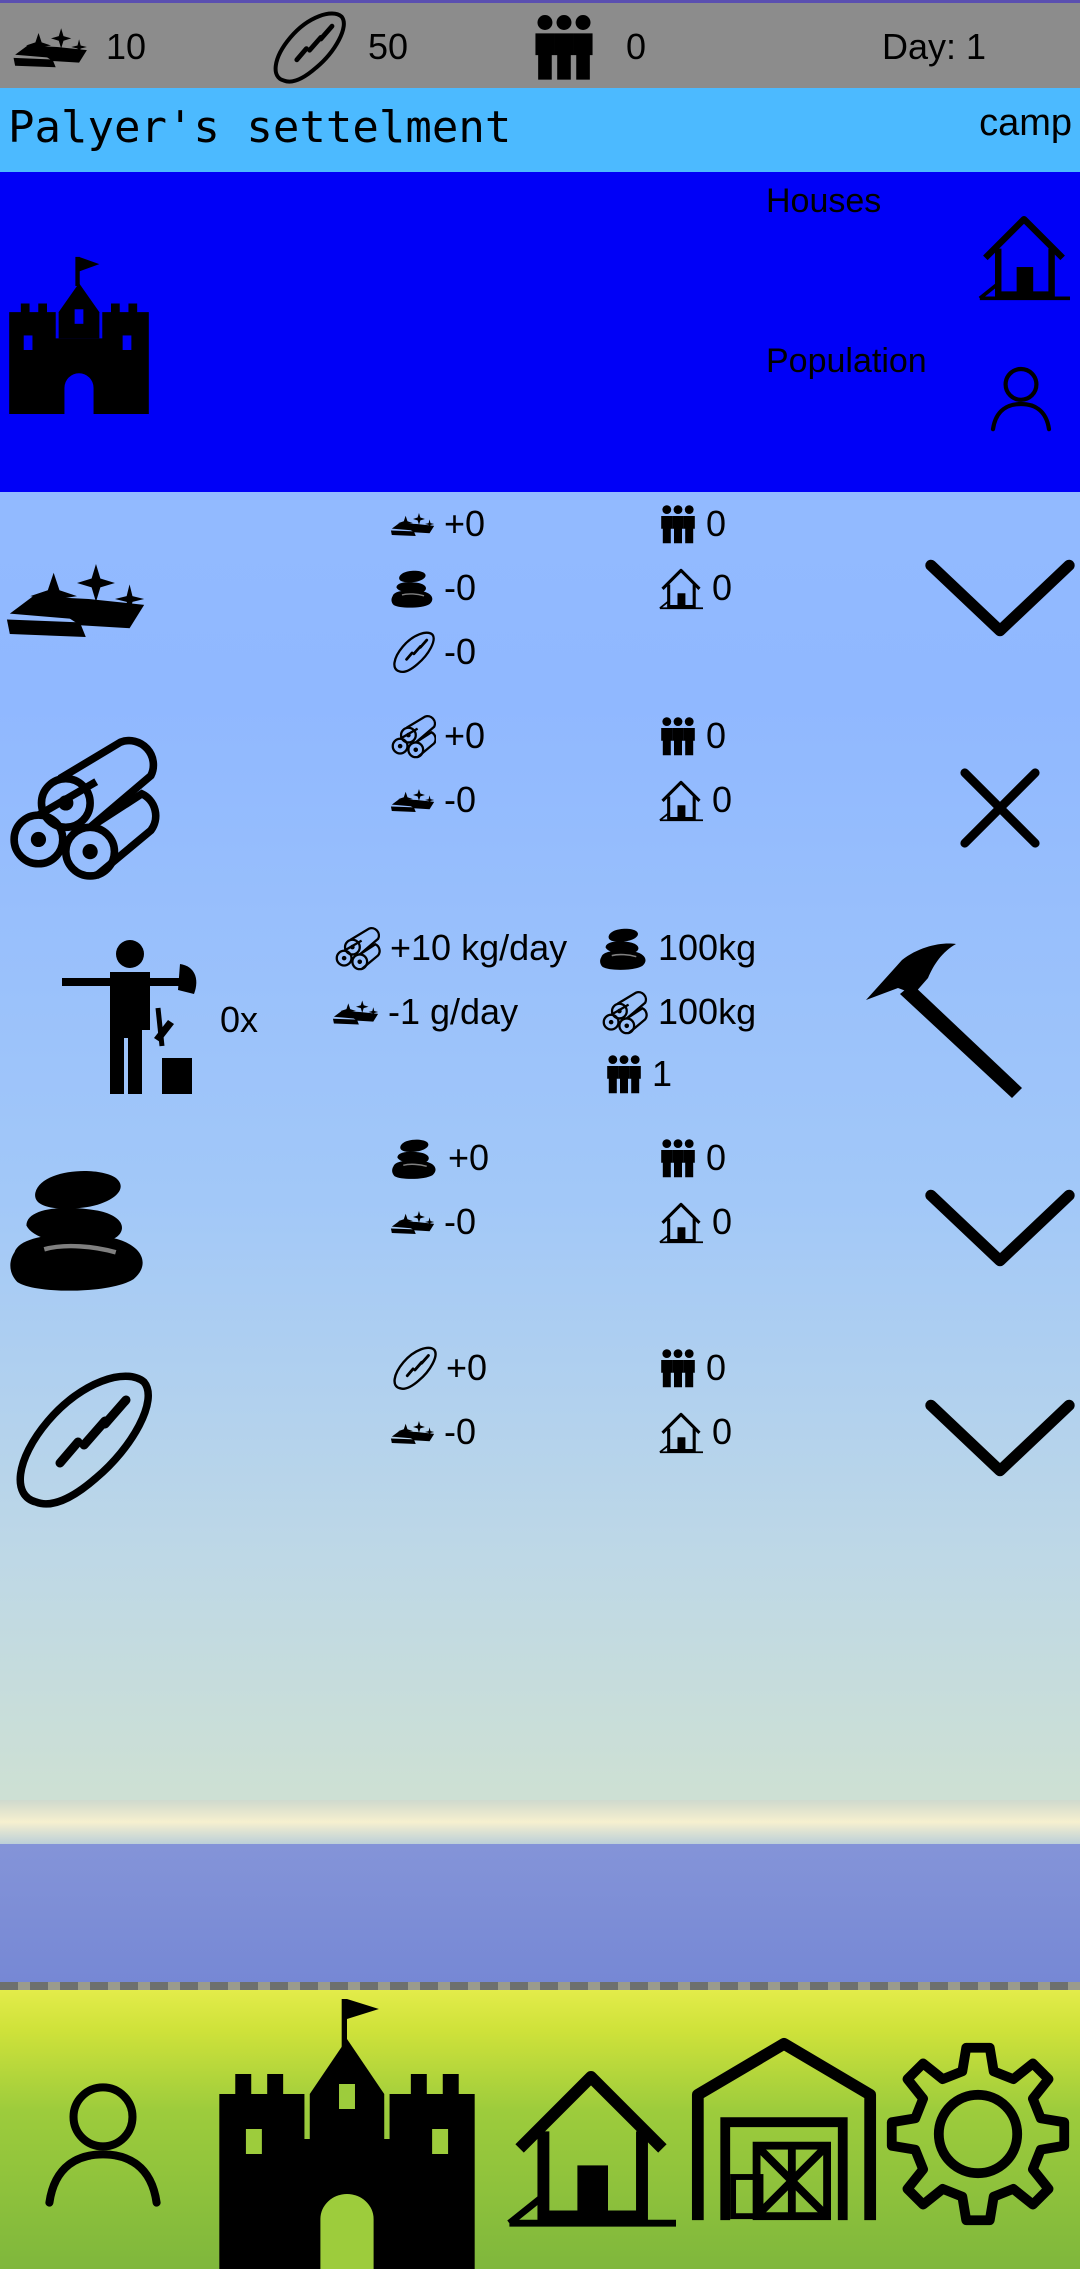 The height and width of the screenshot is (2269, 1080). Describe the element at coordinates (540, 1822) in the screenshot. I see `background-shore` at that location.